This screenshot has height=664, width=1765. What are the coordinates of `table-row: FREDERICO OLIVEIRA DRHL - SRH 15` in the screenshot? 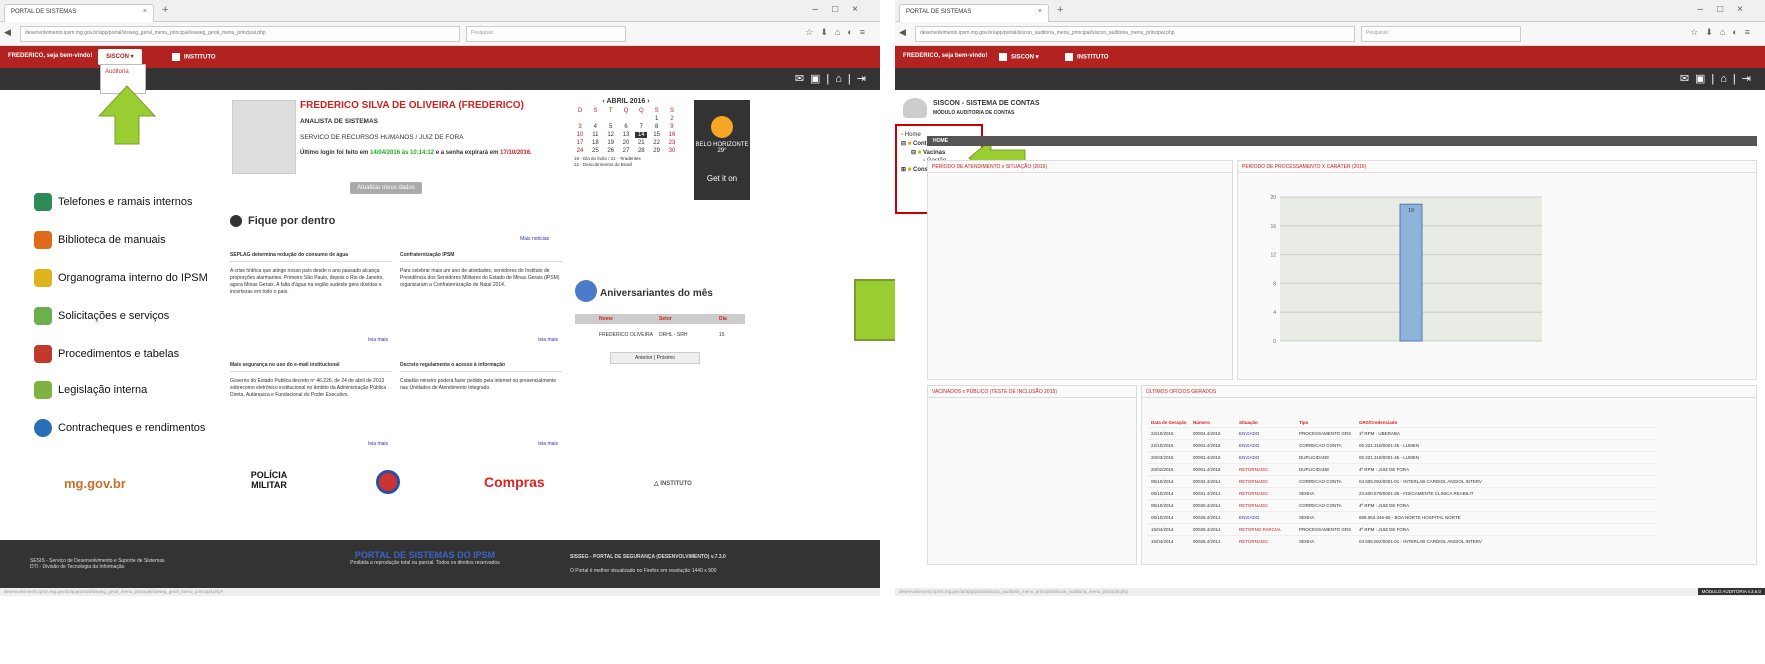 It's located at (660, 335).